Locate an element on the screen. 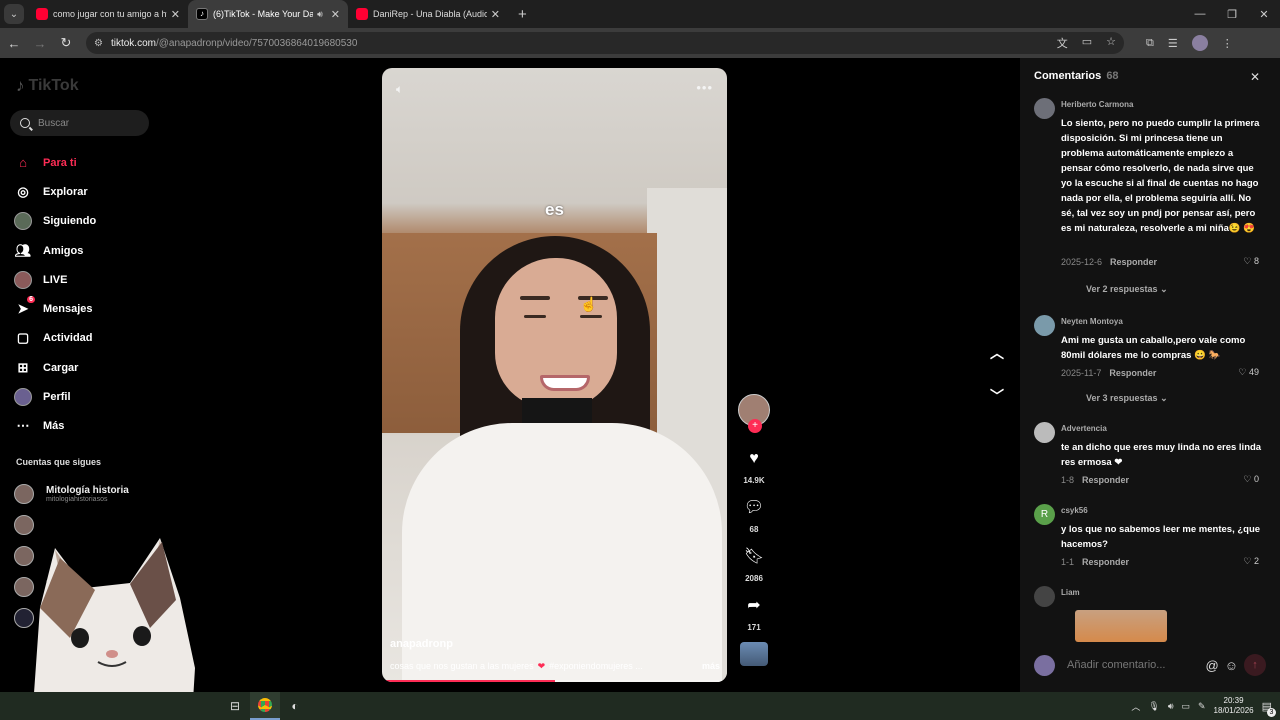 The image size is (1280, 720). comments-count: 68 is located at coordinates (754, 529).